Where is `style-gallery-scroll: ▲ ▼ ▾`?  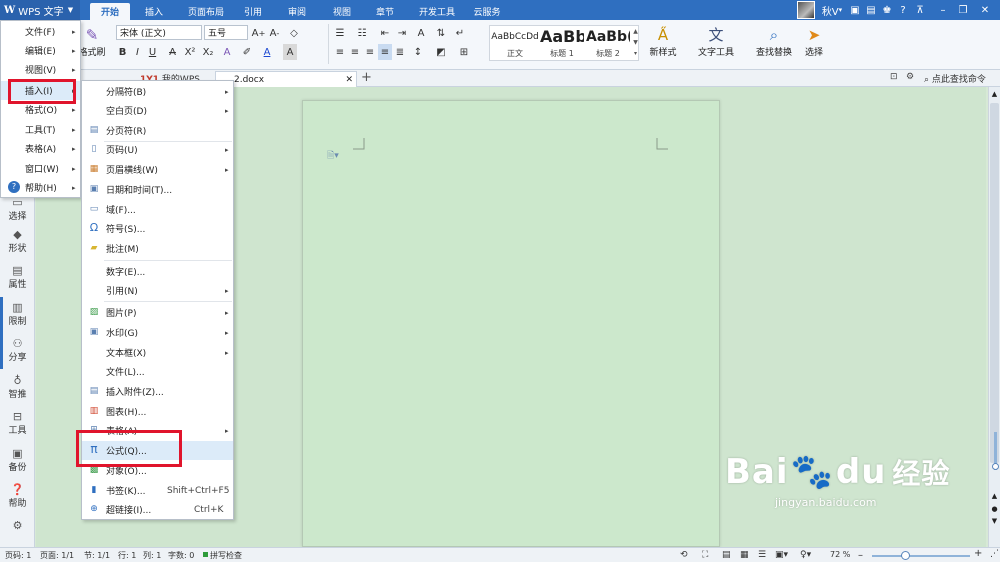 style-gallery-scroll: ▲ ▼ ▾ is located at coordinates (635, 43).